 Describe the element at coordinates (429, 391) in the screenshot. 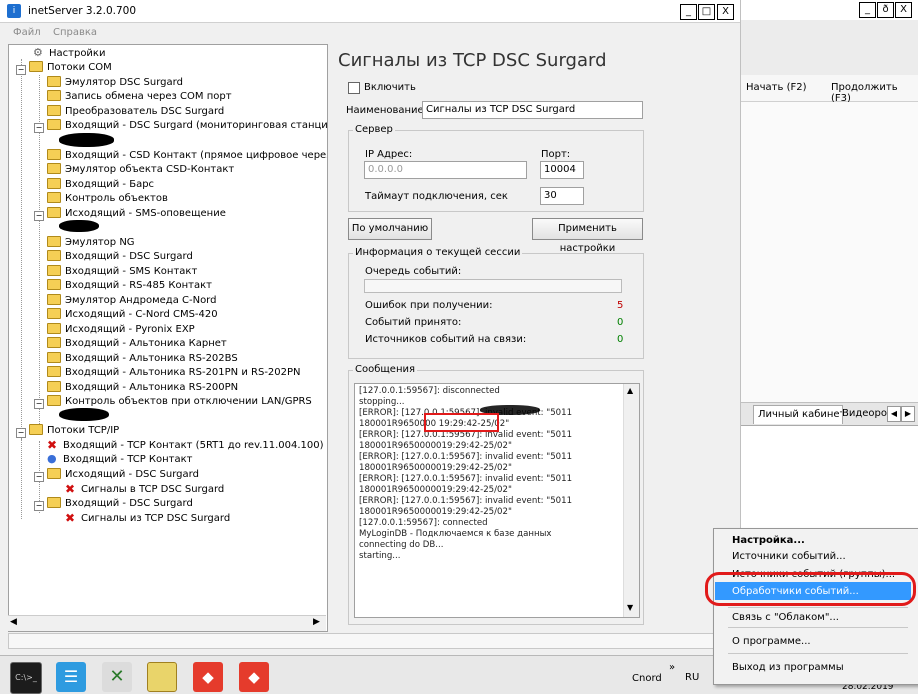

I see `log-line: [127.0.0.1:59567]: disconnected` at that location.